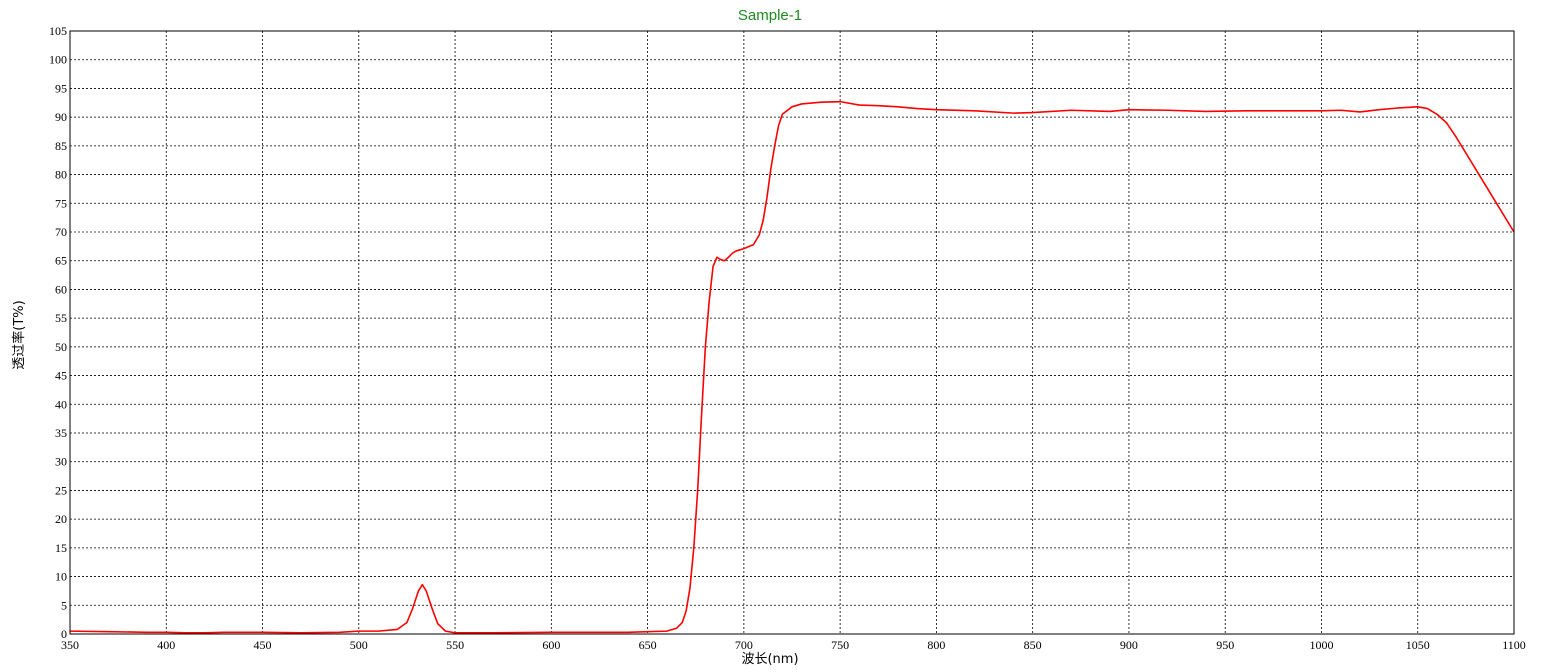 Image resolution: width=1542 pixels, height=672 pixels. I want to click on y-axis-label: 透过率(T%), so click(19, 334).